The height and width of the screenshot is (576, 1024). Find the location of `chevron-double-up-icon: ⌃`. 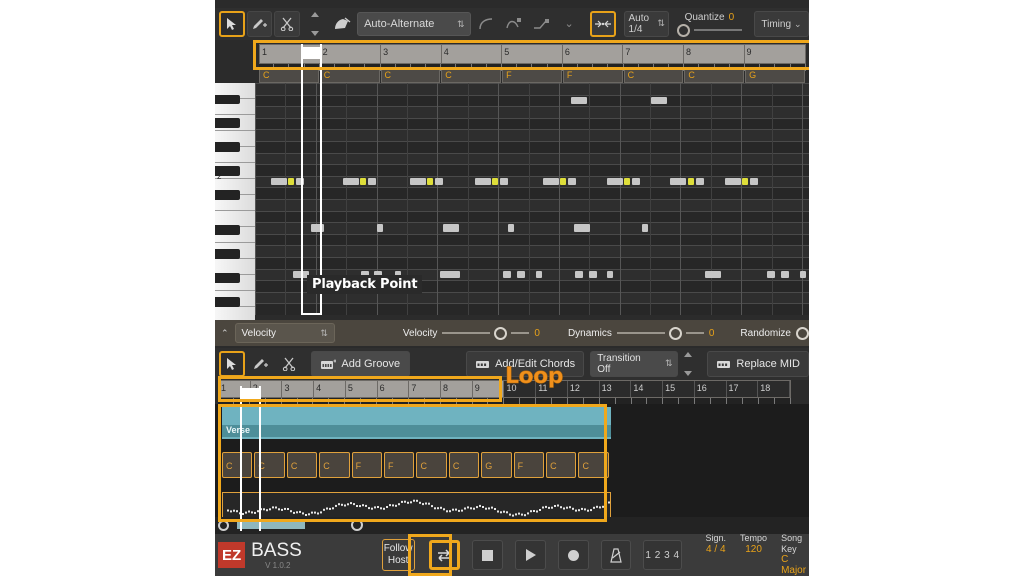

chevron-double-up-icon: ⌃ is located at coordinates (225, 333).